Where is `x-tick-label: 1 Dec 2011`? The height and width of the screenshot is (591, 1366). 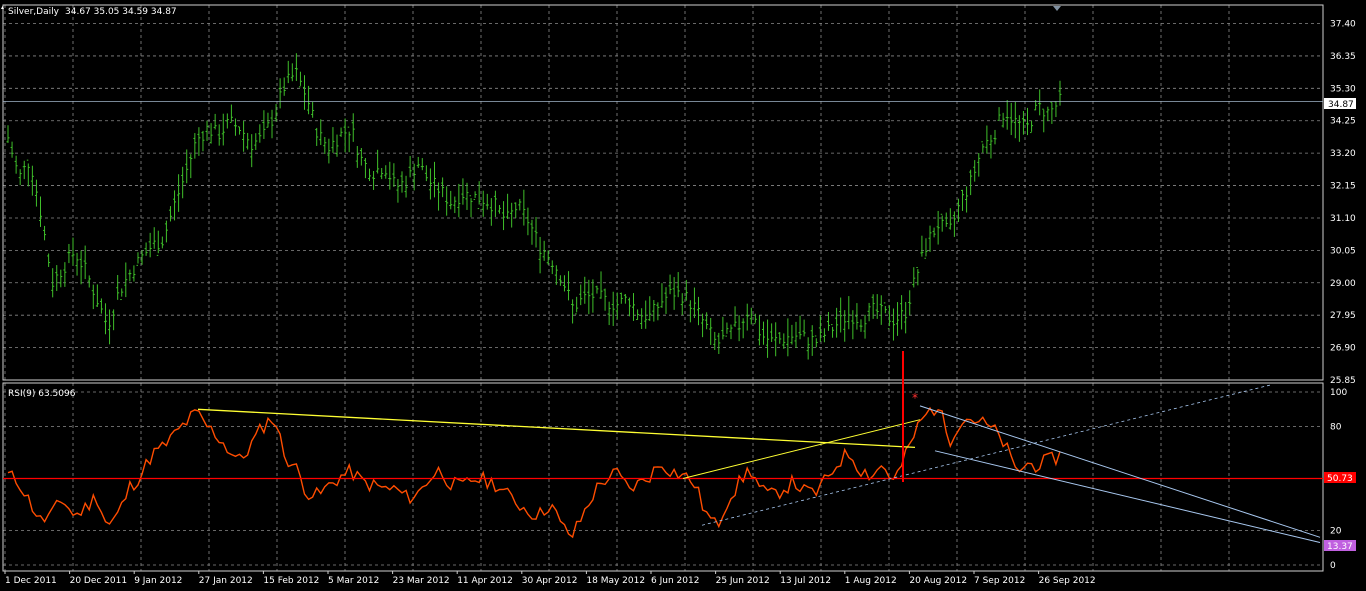 x-tick-label: 1 Dec 2011 is located at coordinates (31, 581).